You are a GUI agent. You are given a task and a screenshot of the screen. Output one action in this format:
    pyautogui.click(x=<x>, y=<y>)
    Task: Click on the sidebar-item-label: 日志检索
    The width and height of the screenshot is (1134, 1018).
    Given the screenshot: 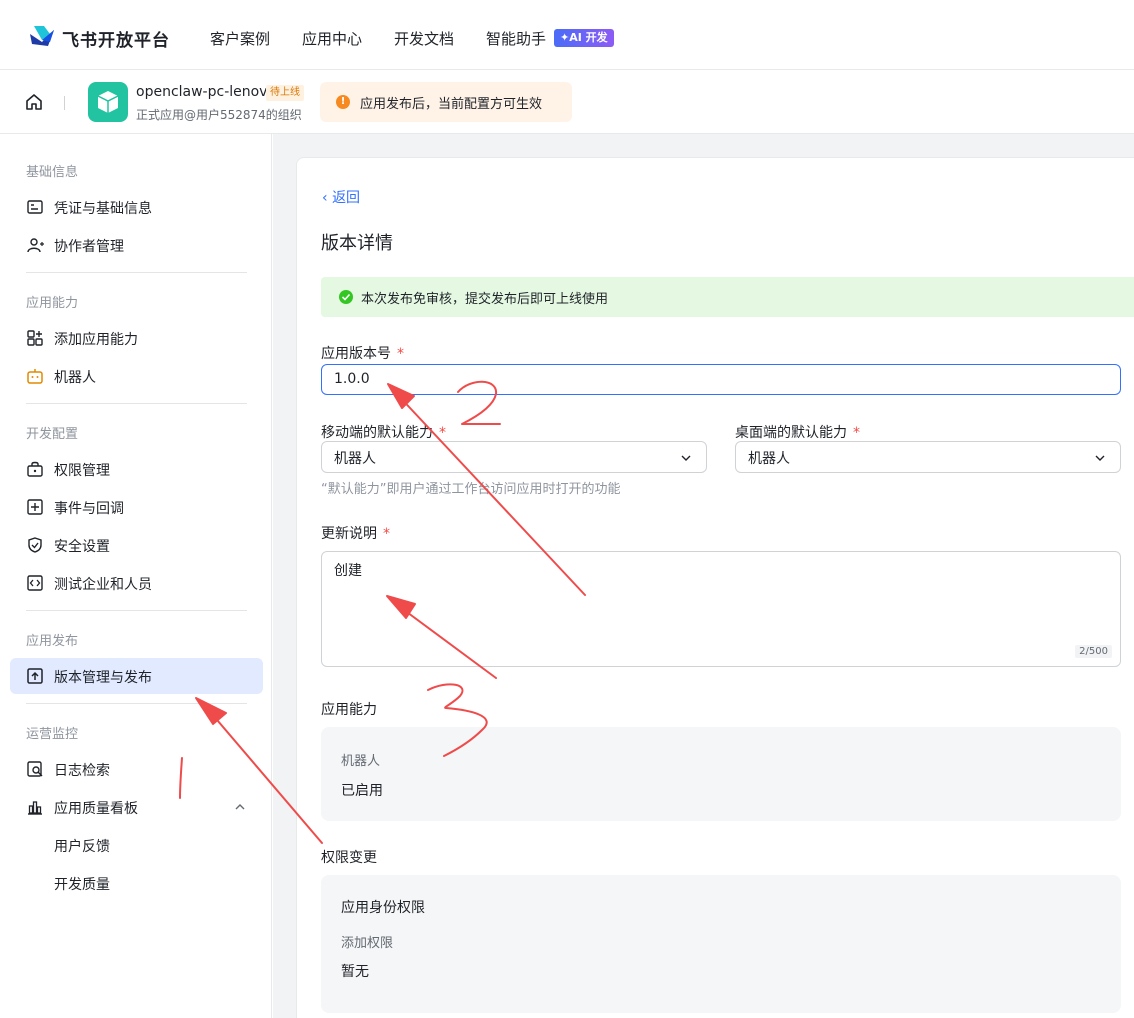 What is the action you would take?
    pyautogui.click(x=82, y=771)
    